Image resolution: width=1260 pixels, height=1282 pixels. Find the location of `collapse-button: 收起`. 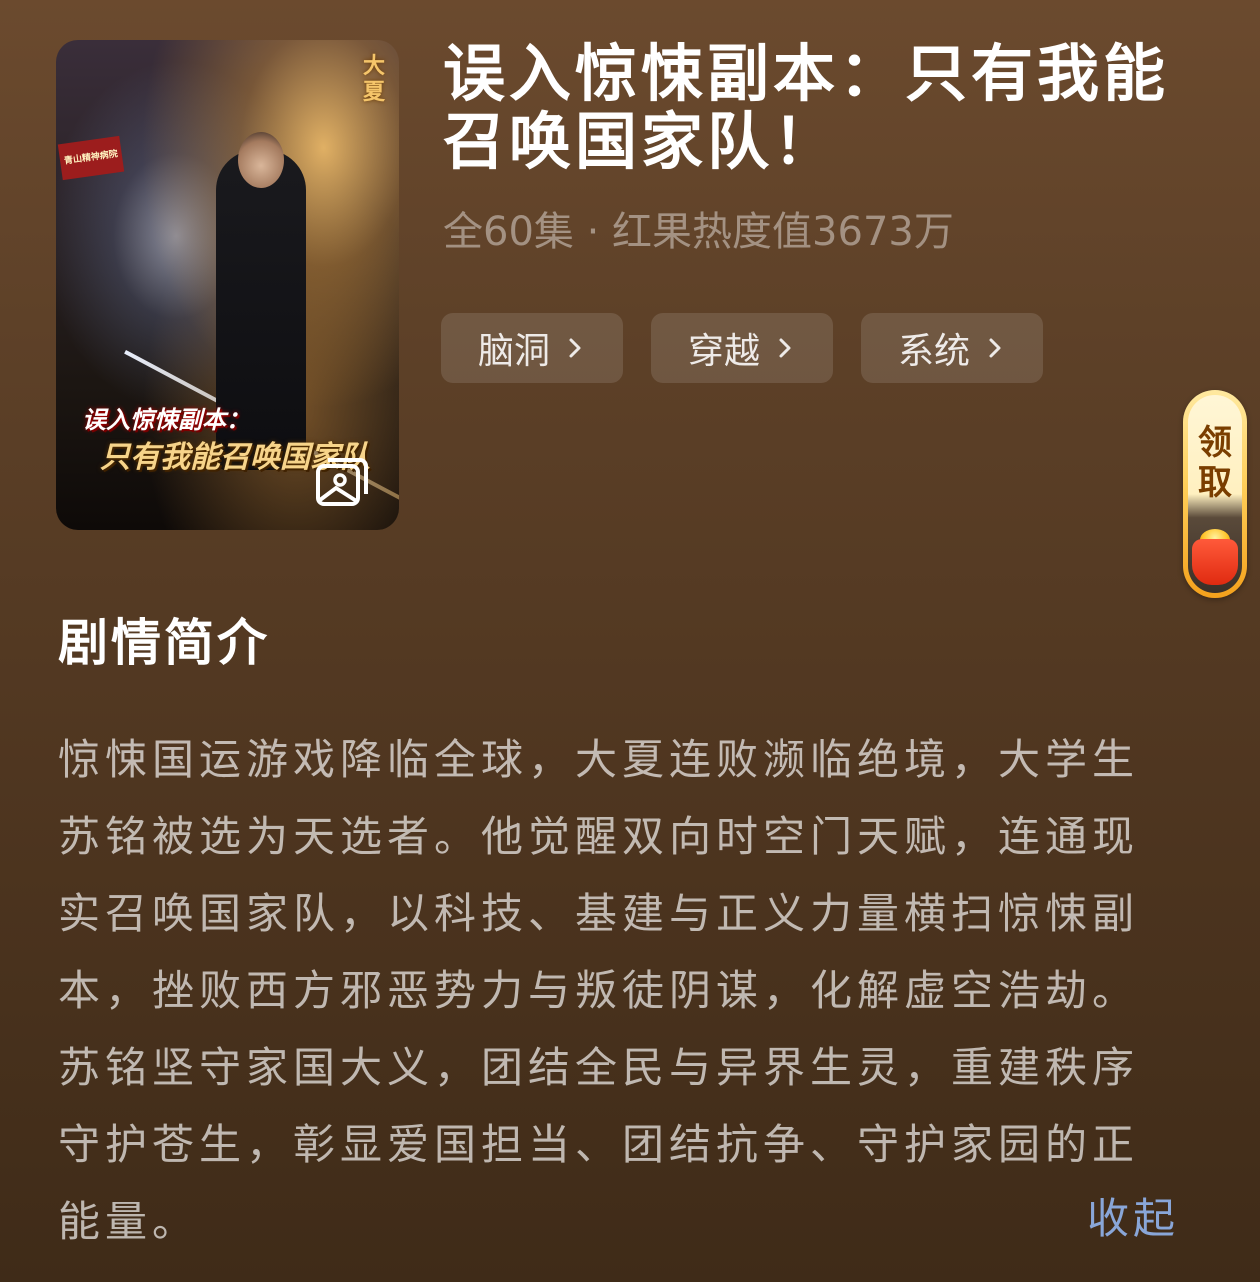

collapse-button: 收起 is located at coordinates (1133, 1219).